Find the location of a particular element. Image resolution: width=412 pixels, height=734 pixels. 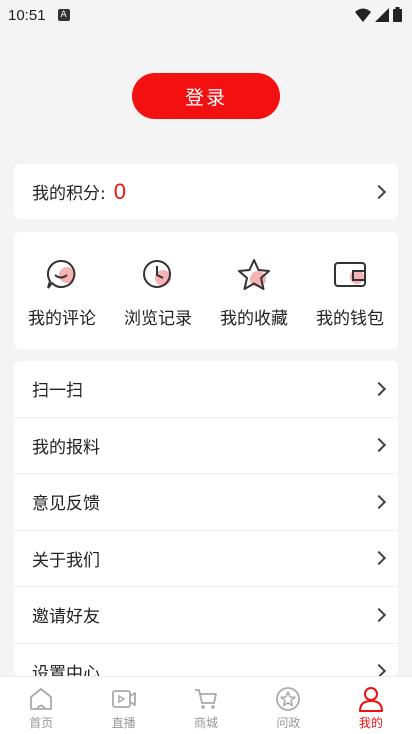

quick-label: 我的收藏 is located at coordinates (254, 319).